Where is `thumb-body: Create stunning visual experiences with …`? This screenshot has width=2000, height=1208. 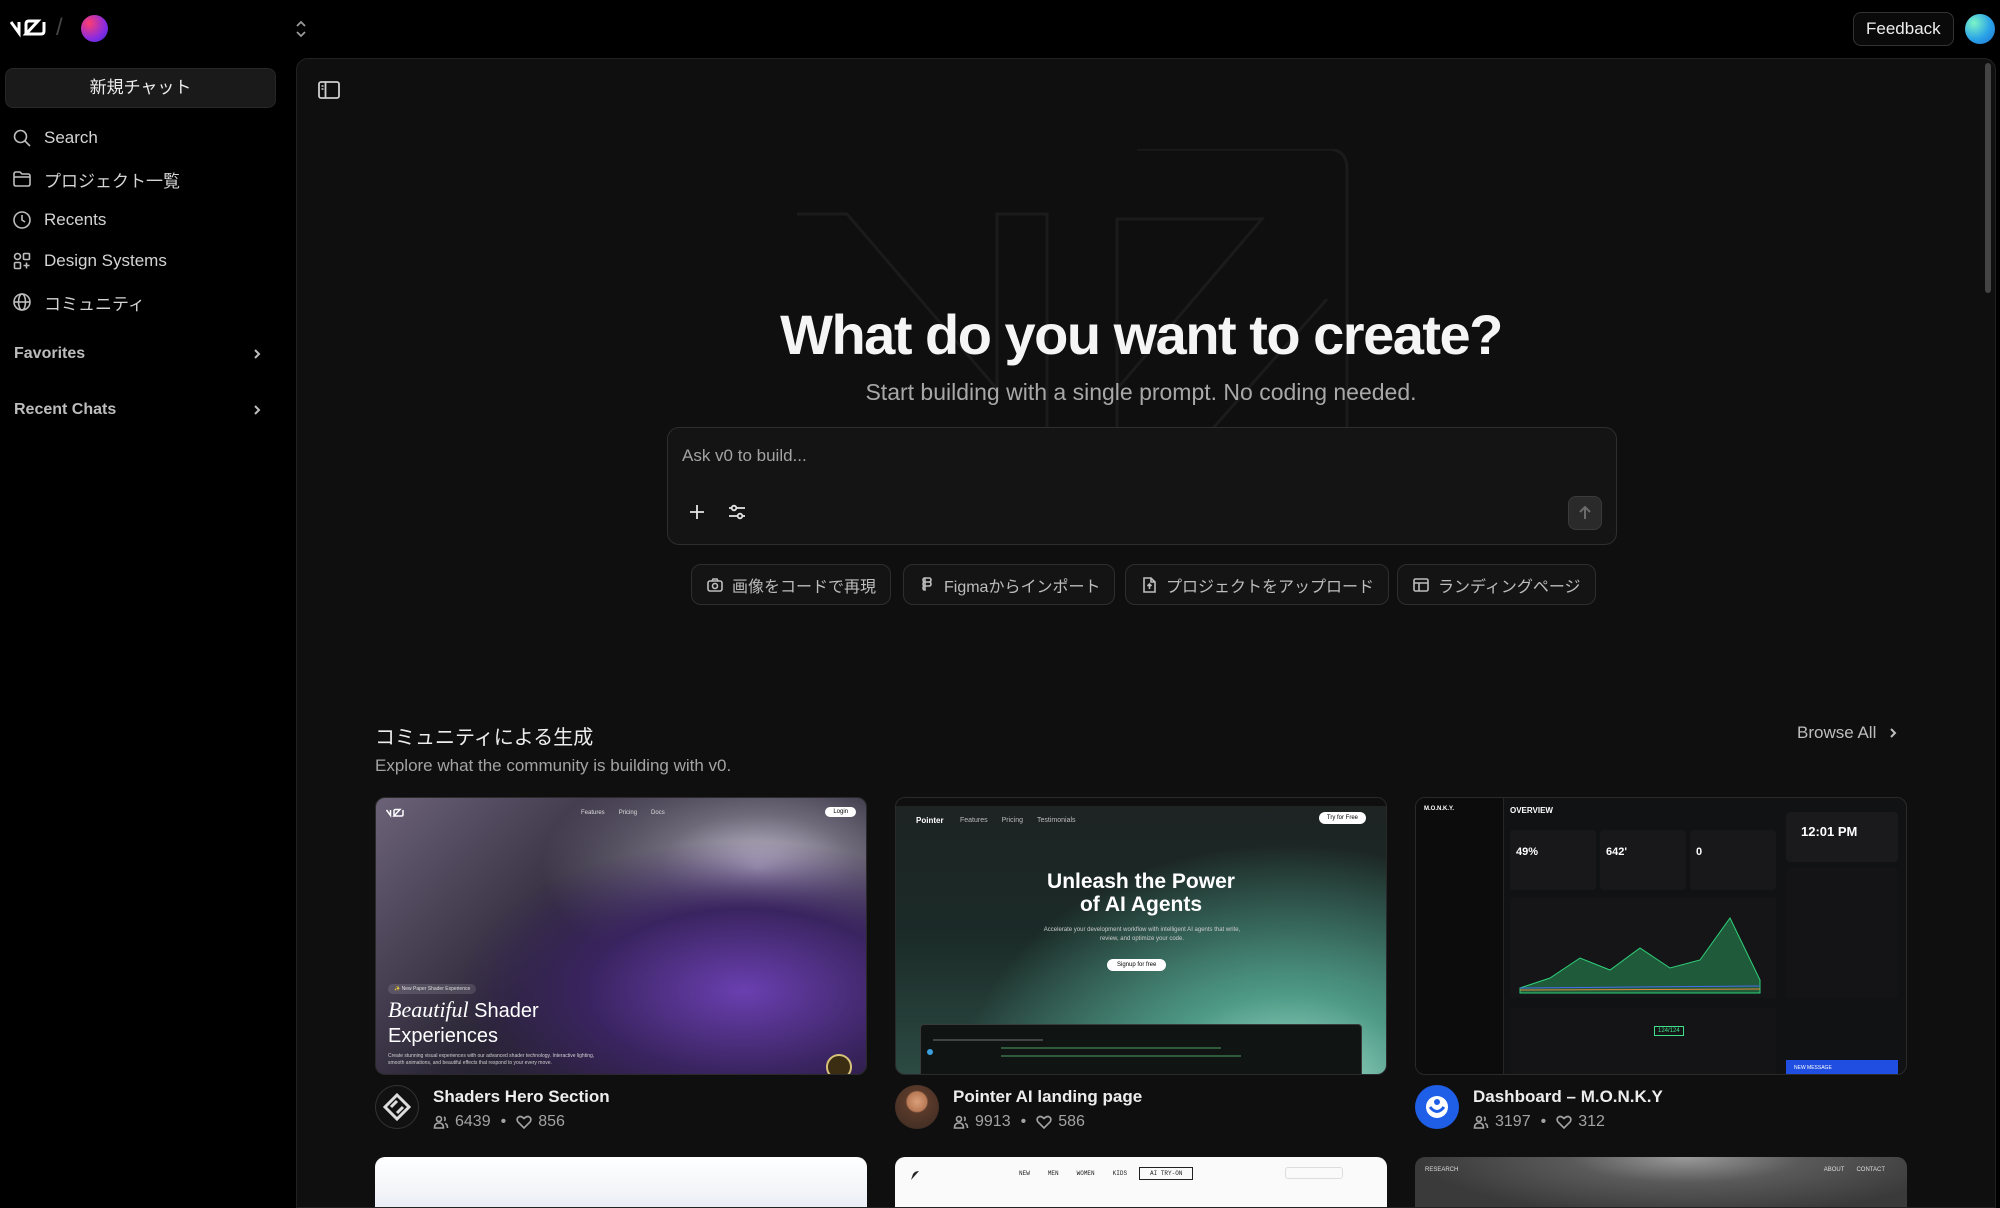 thumb-body: Create stunning visual experiences with … is located at coordinates (491, 1059).